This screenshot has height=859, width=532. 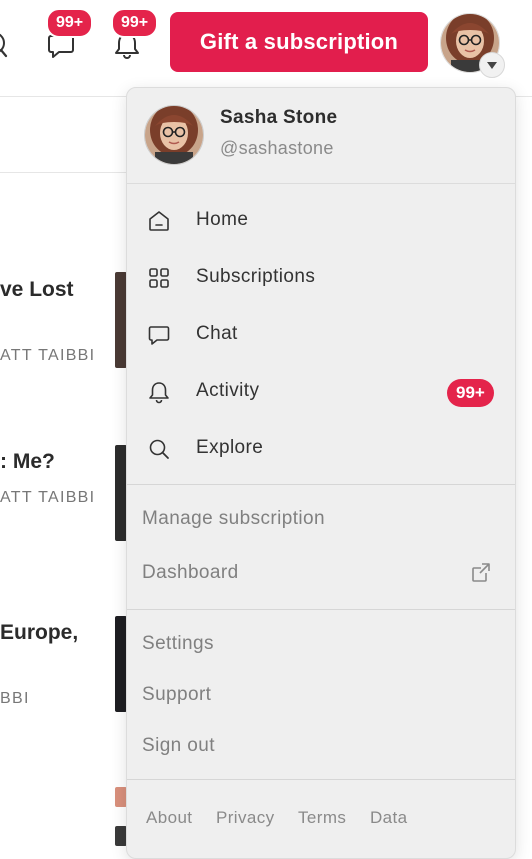 What do you see at coordinates (39, 633) in the screenshot?
I see `post-title: Europe,` at bounding box center [39, 633].